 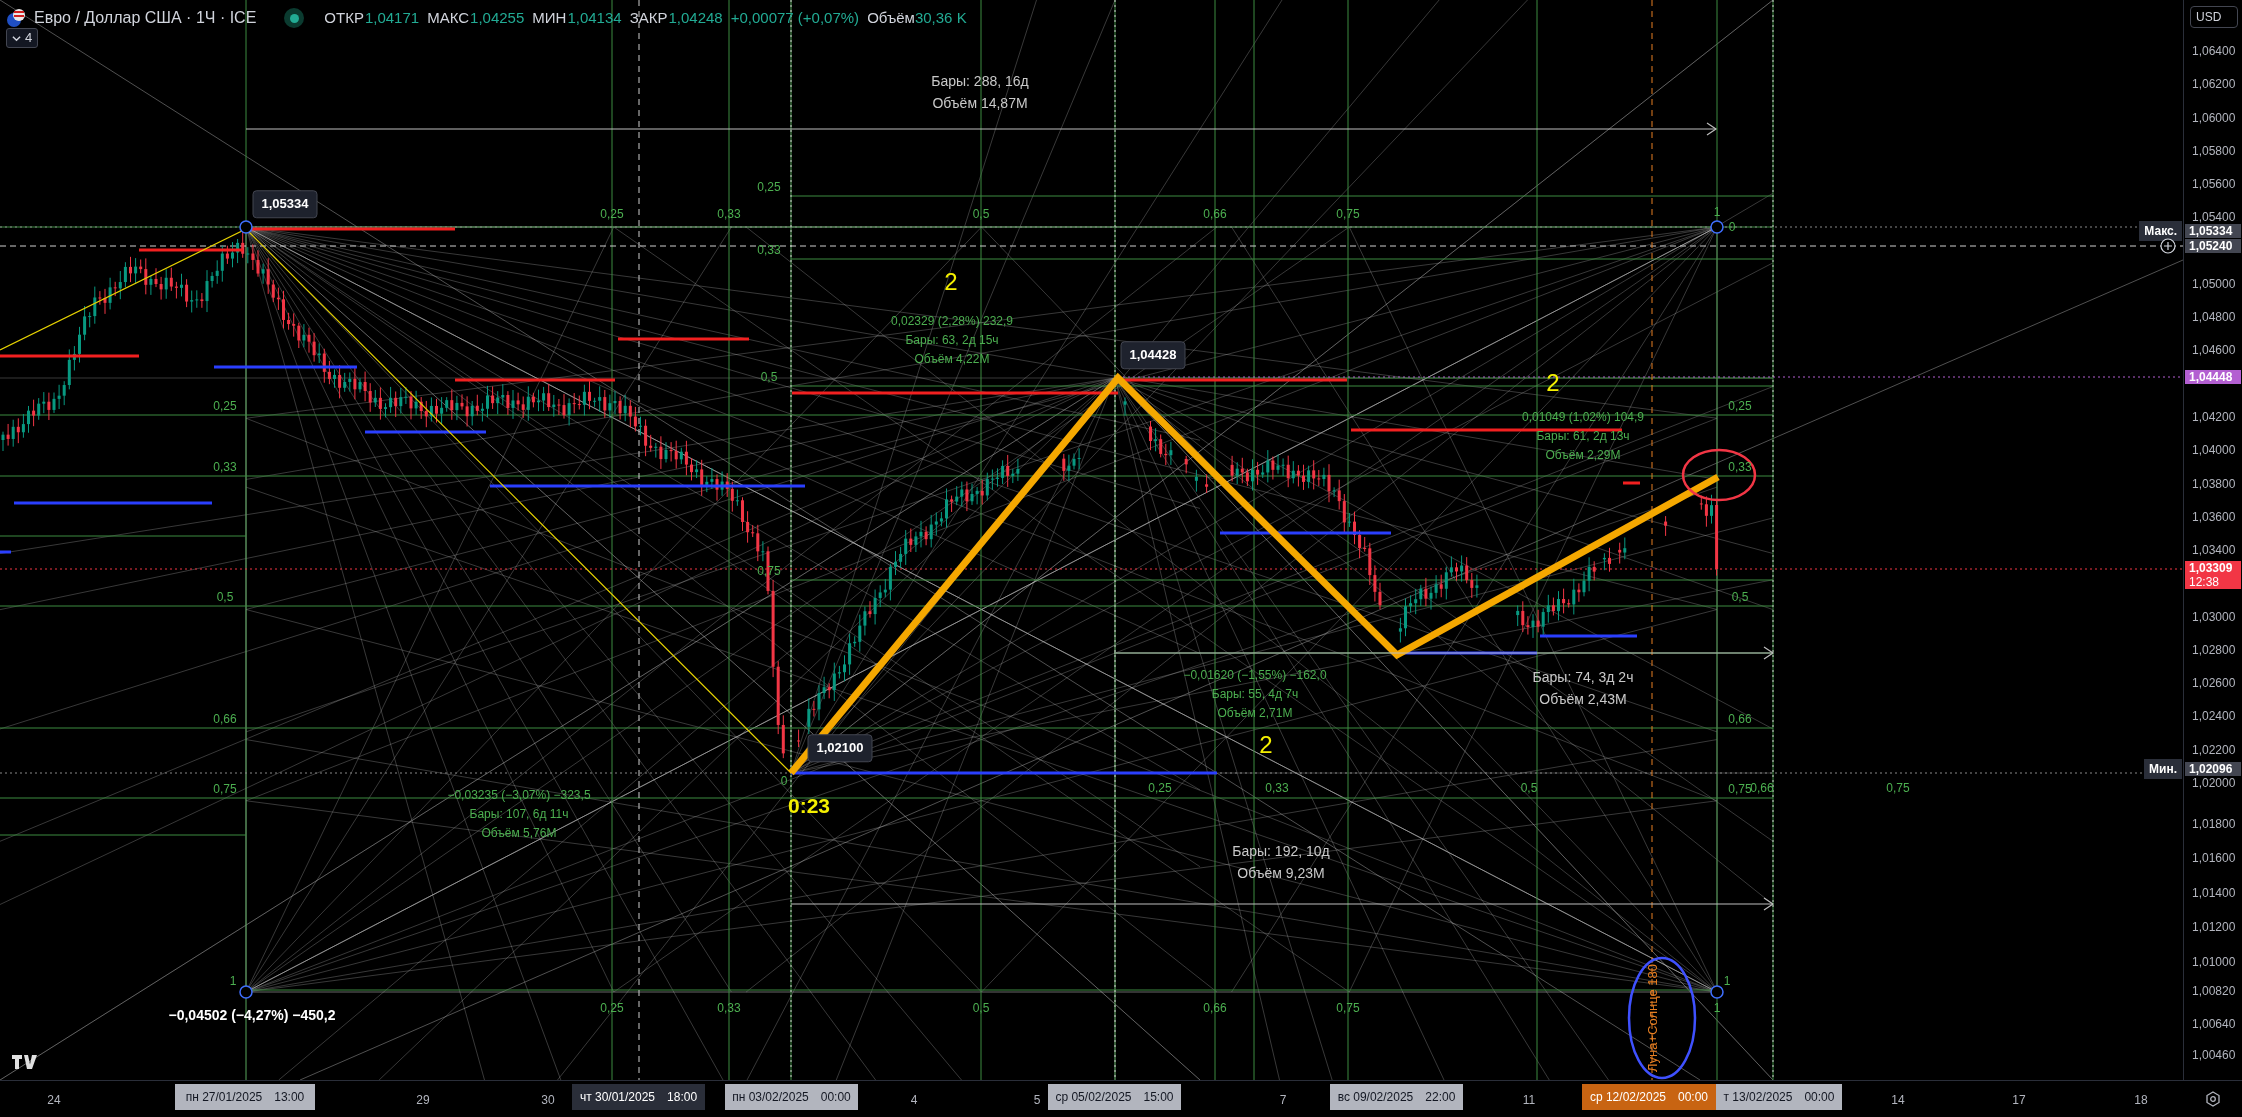 I want to click on marker-date: чт 30/01/2025, so click(x=617, y=1097).